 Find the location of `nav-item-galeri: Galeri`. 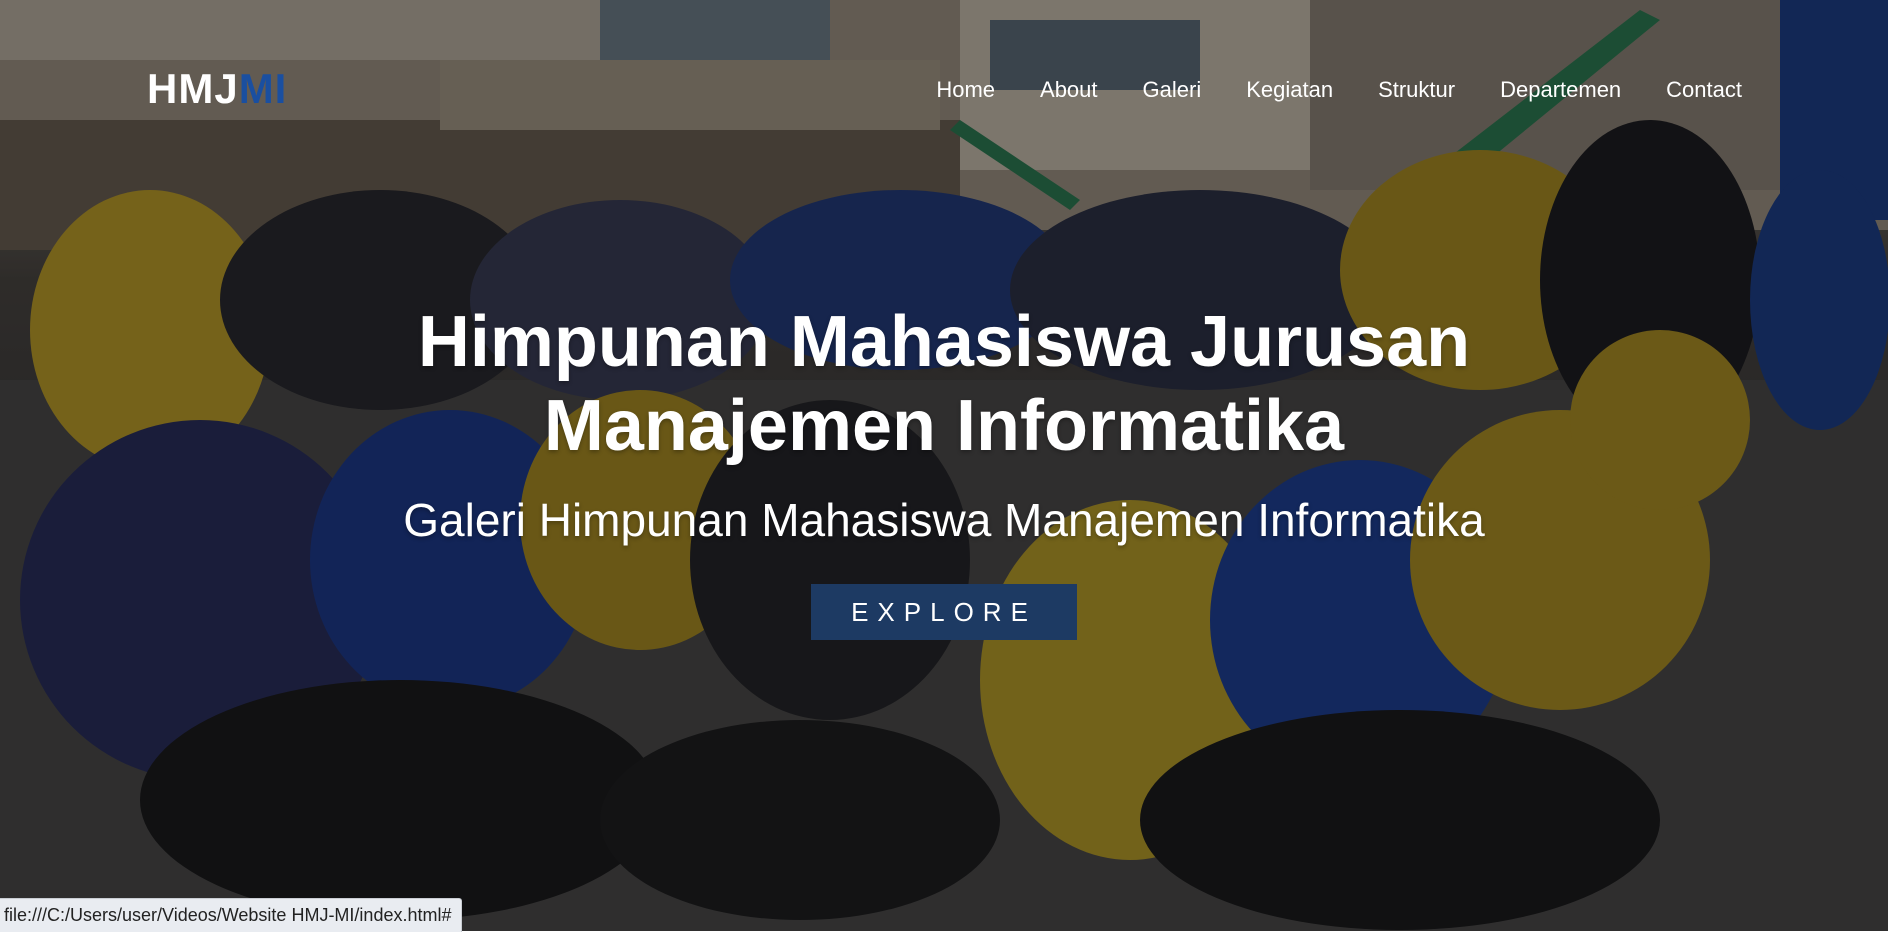

nav-item-galeri: Galeri is located at coordinates (1172, 90).